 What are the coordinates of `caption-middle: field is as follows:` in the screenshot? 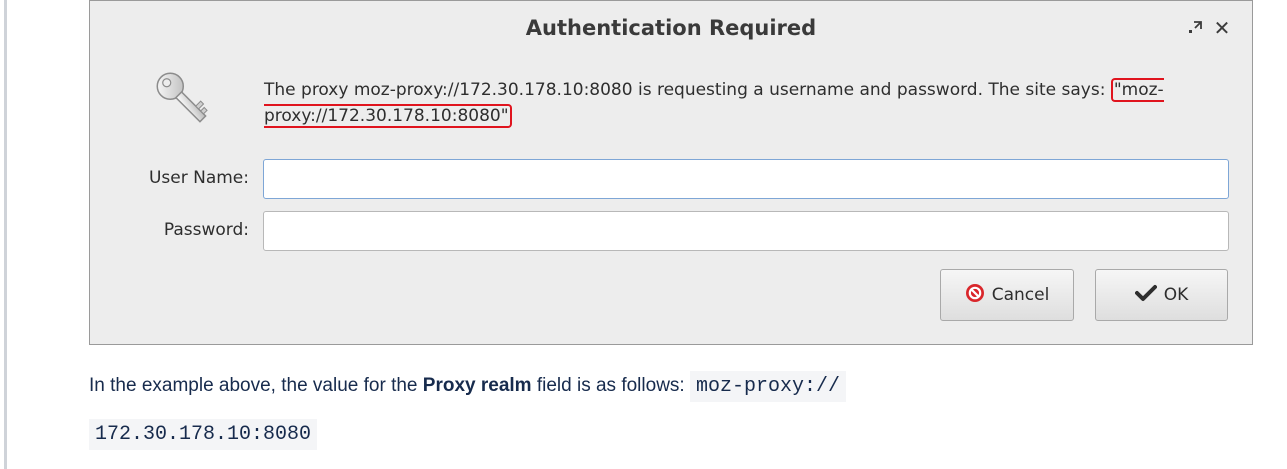 It's located at (610, 385).